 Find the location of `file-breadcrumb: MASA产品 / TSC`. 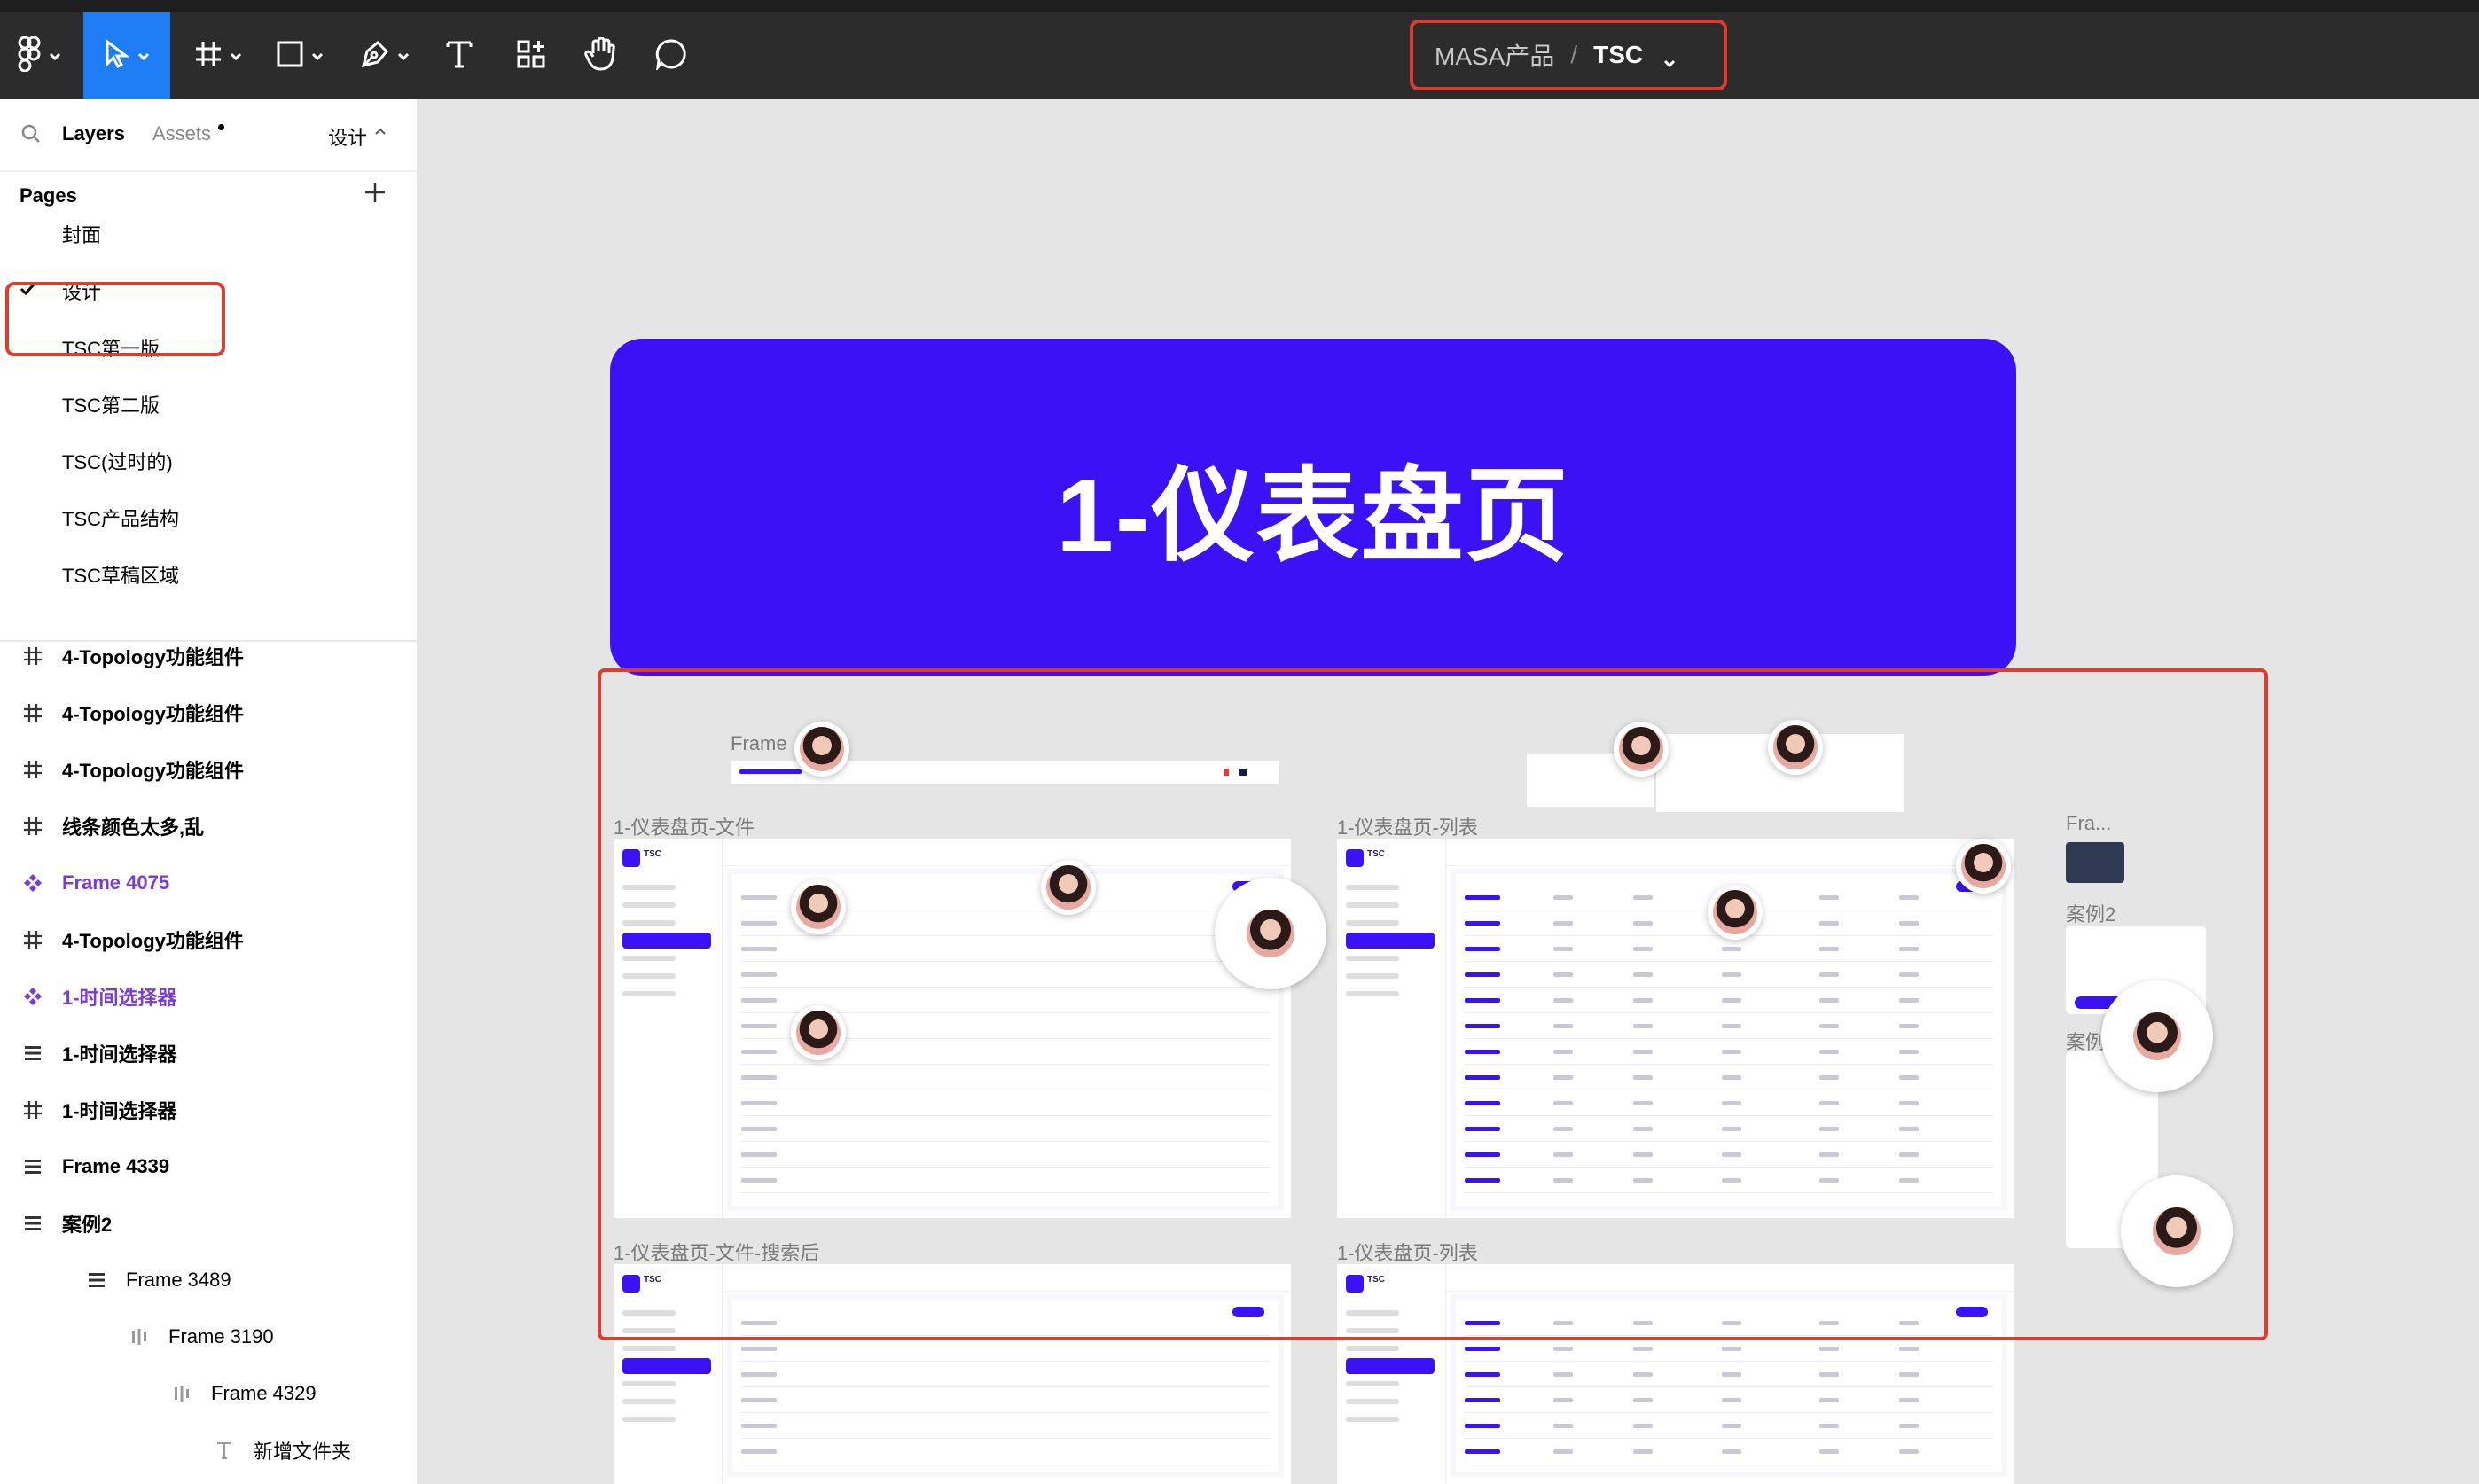

file-breadcrumb: MASA产品 / TSC is located at coordinates (1568, 55).